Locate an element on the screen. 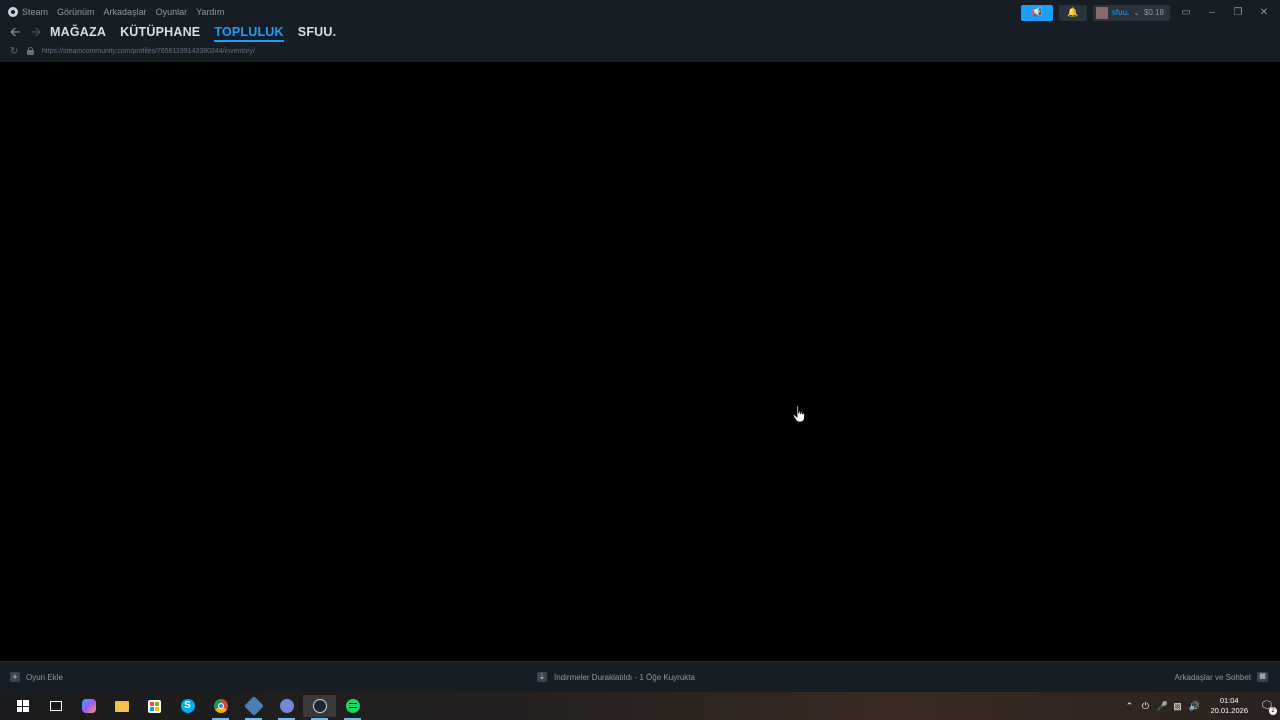  skype-button: S is located at coordinates (187, 706).